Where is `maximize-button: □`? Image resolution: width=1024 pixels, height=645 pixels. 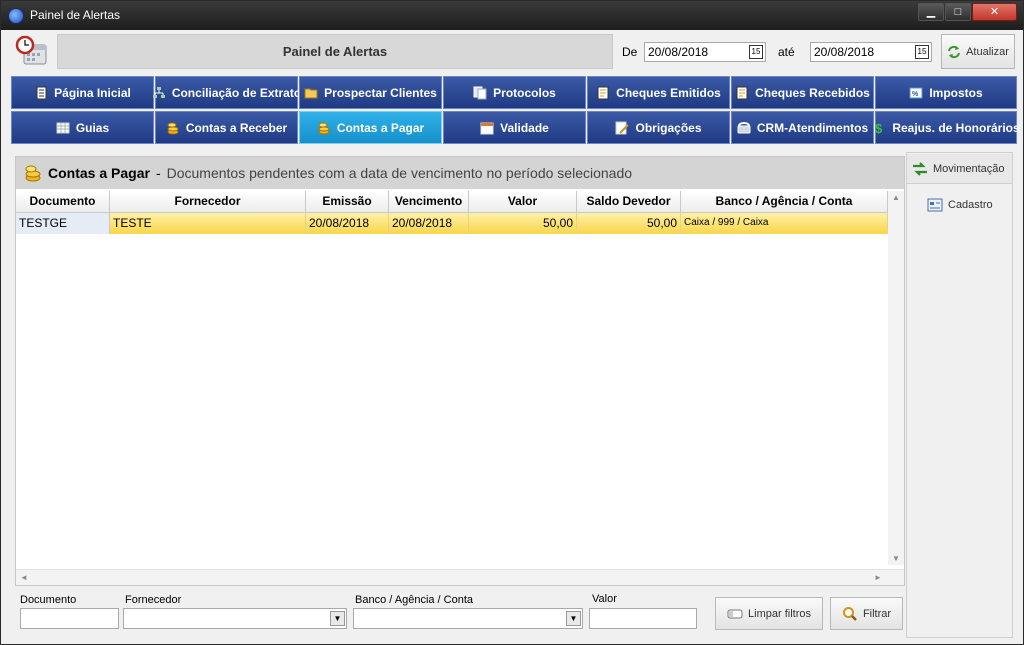 maximize-button: □ is located at coordinates (958, 12).